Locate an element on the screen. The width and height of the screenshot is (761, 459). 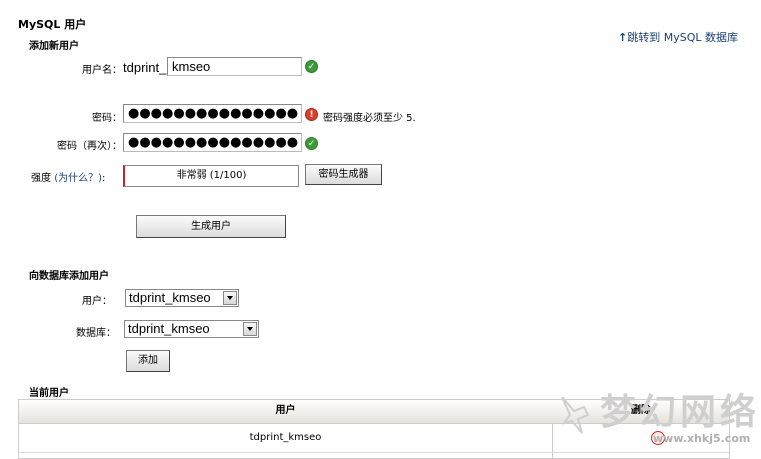
current-users-heading: 当前用户 is located at coordinates (49, 393).